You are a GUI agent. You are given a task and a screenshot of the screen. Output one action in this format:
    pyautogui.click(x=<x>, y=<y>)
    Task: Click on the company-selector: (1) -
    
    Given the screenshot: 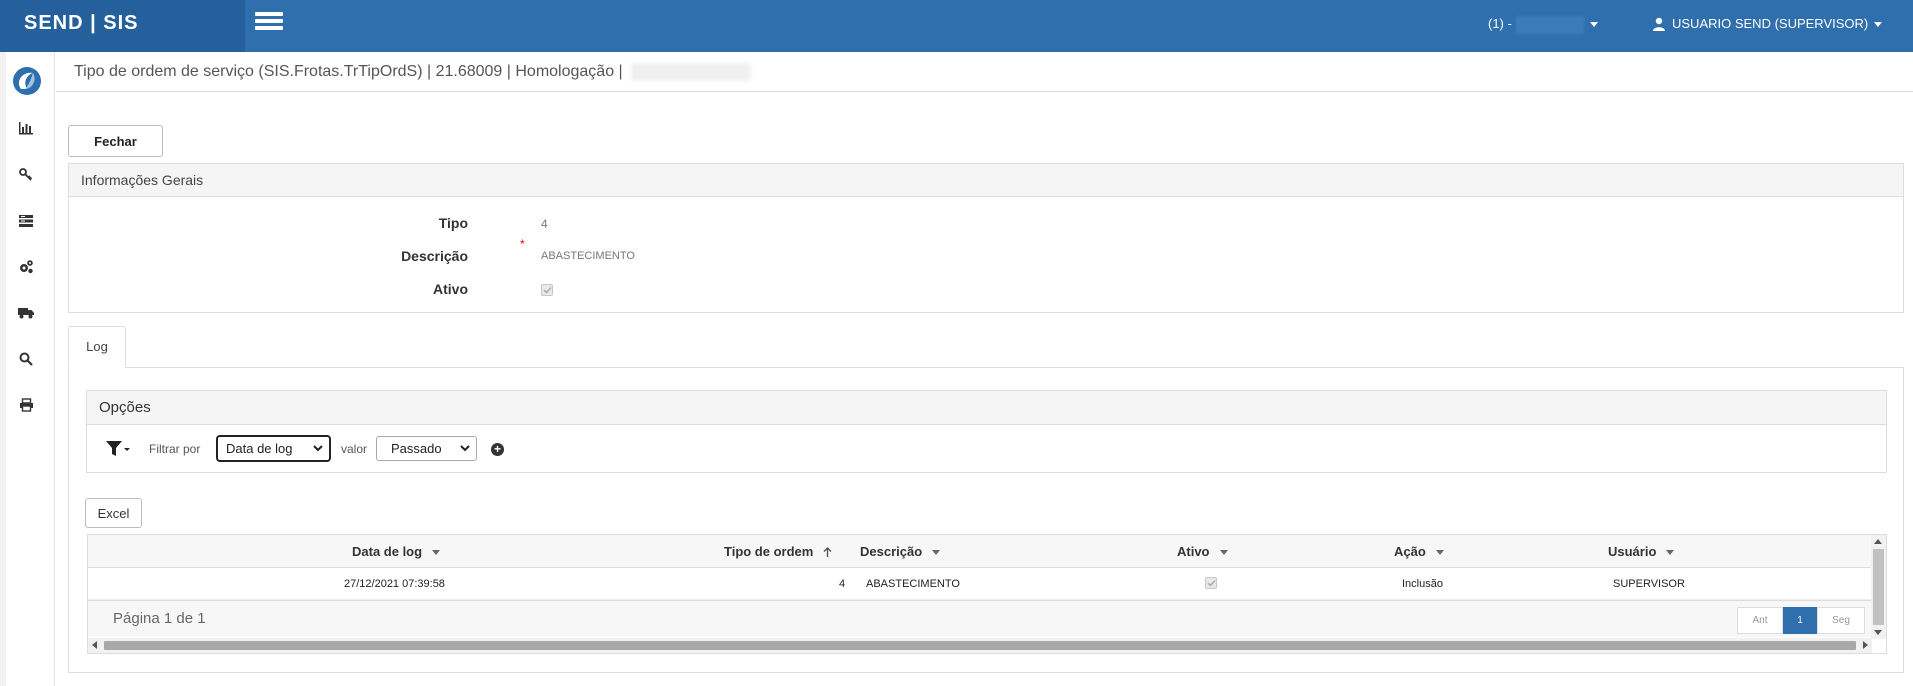 What is the action you would take?
    pyautogui.click(x=1543, y=24)
    